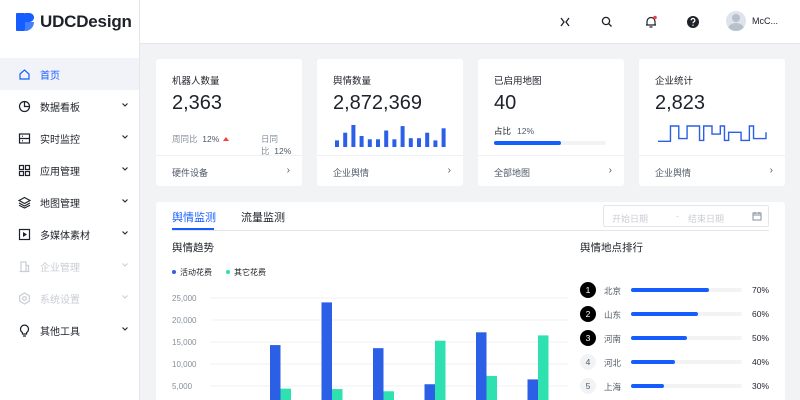 The height and width of the screenshot is (400, 800). What do you see at coordinates (24, 330) in the screenshot?
I see `bulb-icon` at bounding box center [24, 330].